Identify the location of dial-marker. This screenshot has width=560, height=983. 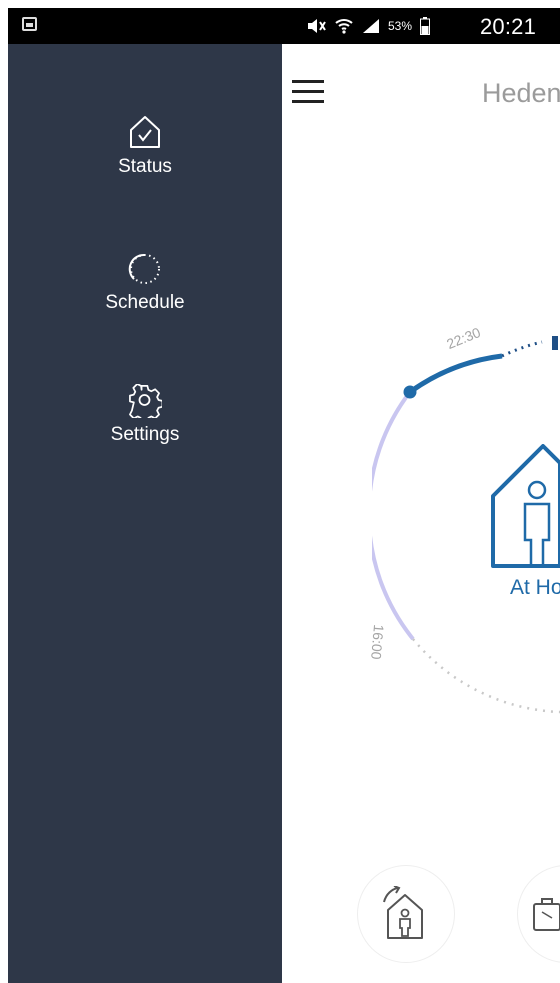
(555, 343).